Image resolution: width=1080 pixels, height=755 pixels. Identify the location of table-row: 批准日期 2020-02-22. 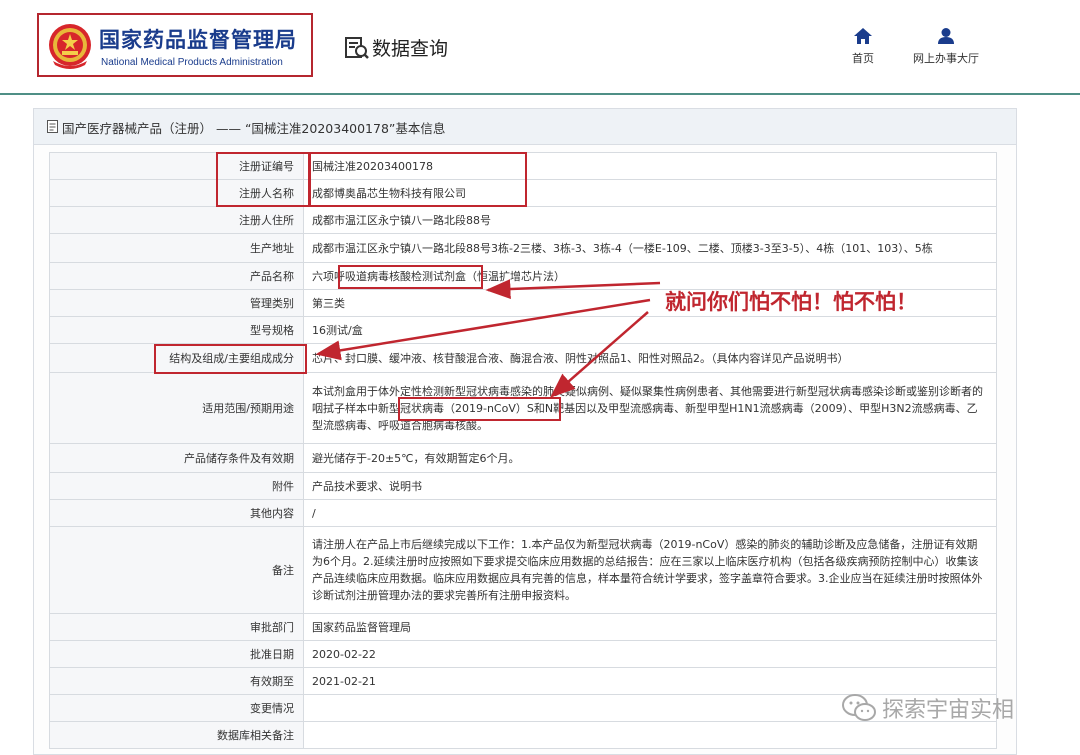
(523, 654).